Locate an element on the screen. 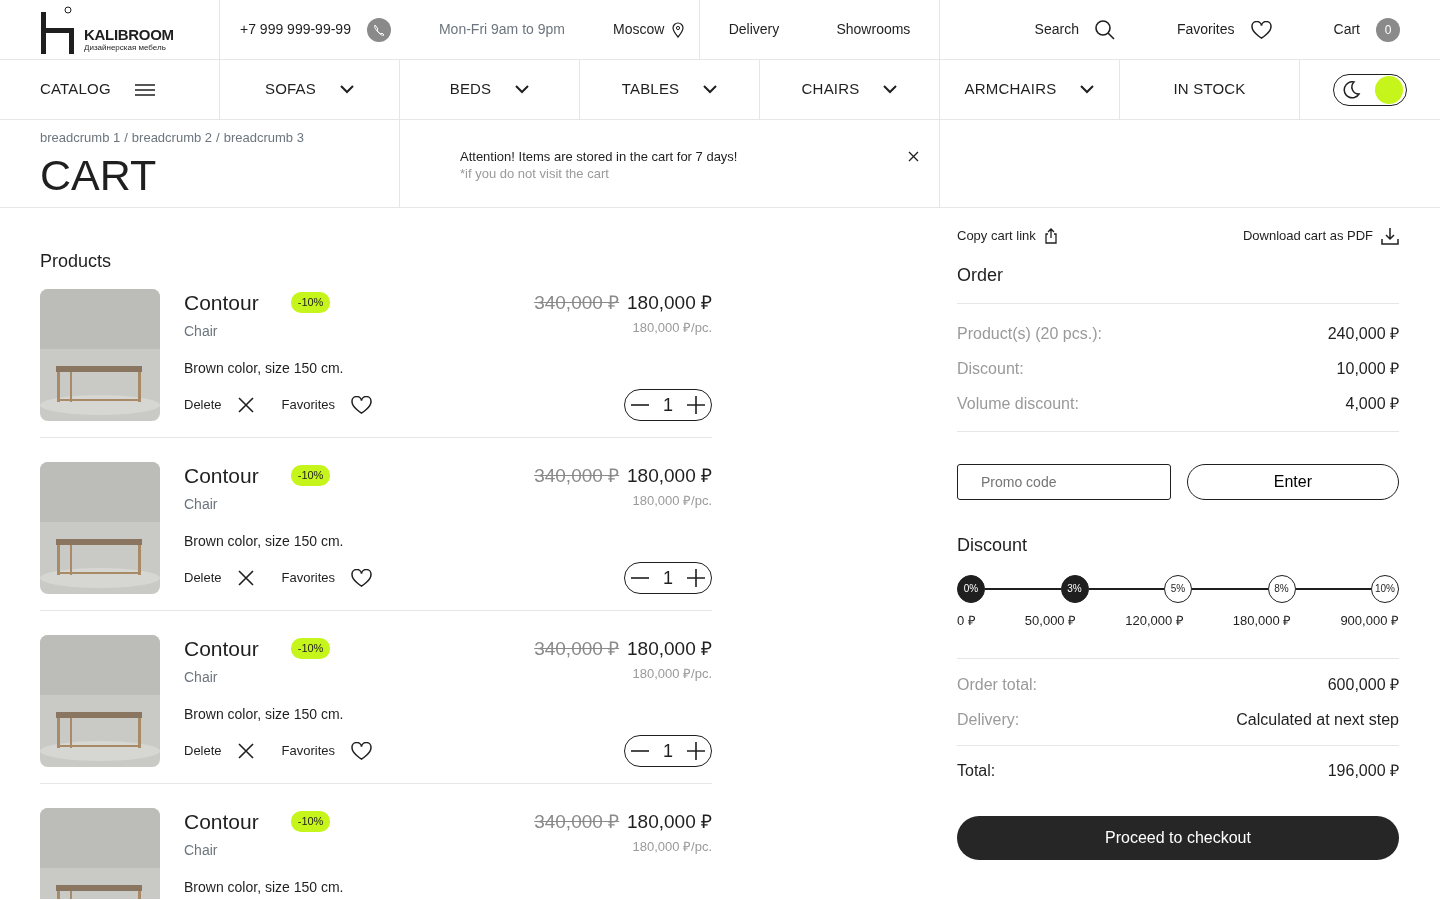 The height and width of the screenshot is (900, 1440). notice-note: *if you do not visit the cart is located at coordinates (535, 173).